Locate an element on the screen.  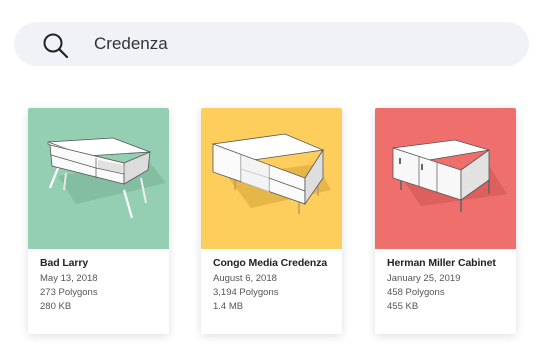
card-title: Bad Larry is located at coordinates (64, 263).